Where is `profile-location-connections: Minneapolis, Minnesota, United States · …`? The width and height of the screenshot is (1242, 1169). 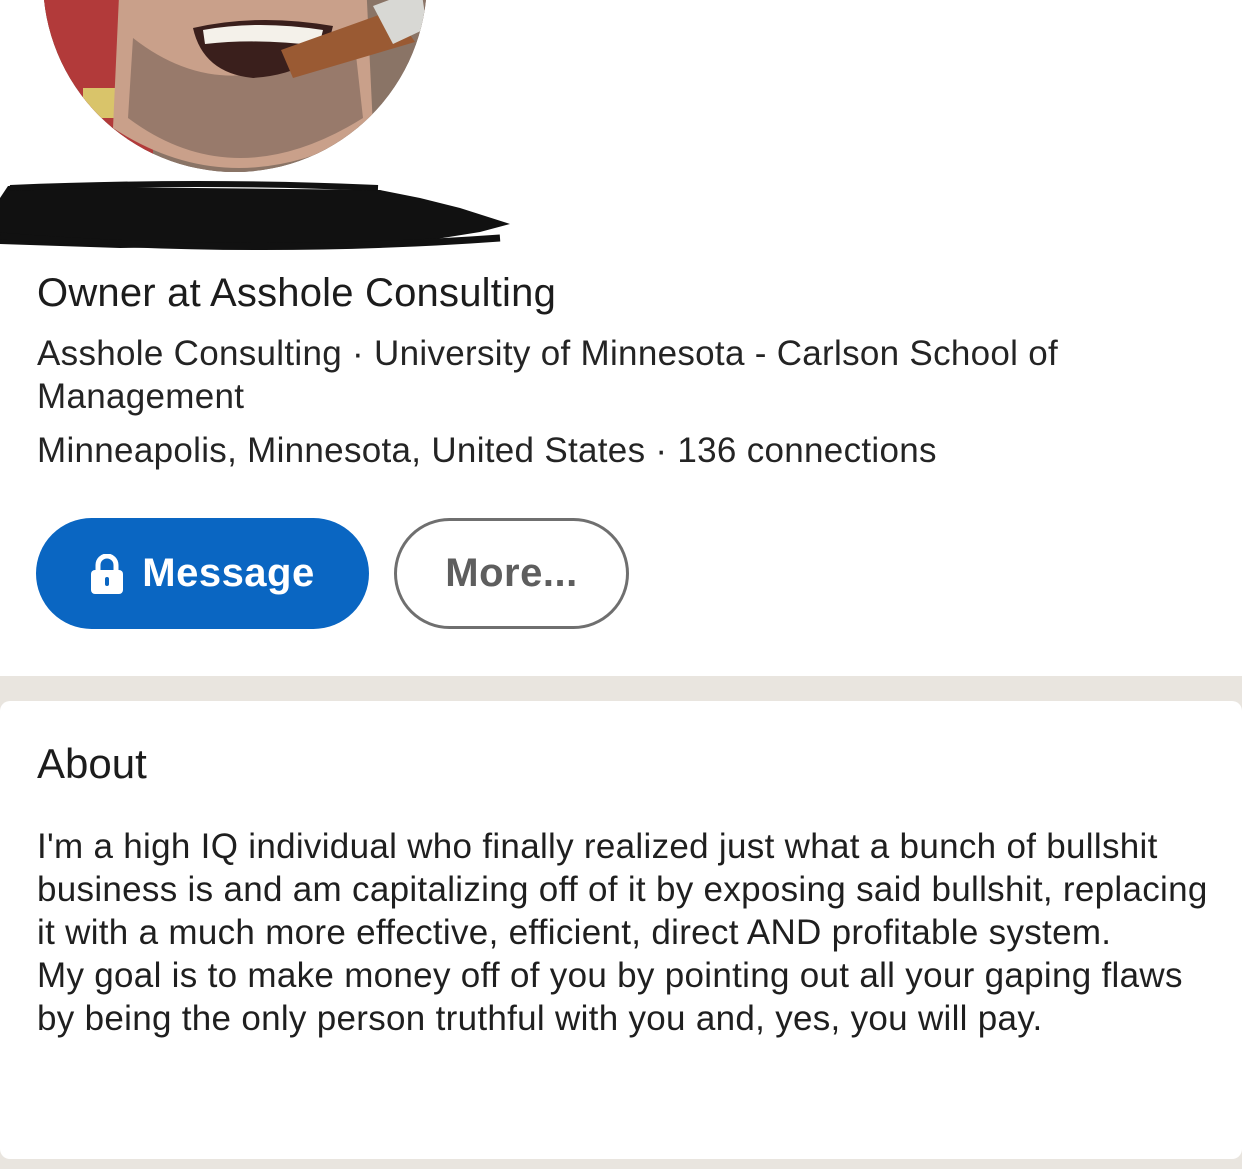
profile-location-connections: Minneapolis, Minnesota, United States · … is located at coordinates (487, 450).